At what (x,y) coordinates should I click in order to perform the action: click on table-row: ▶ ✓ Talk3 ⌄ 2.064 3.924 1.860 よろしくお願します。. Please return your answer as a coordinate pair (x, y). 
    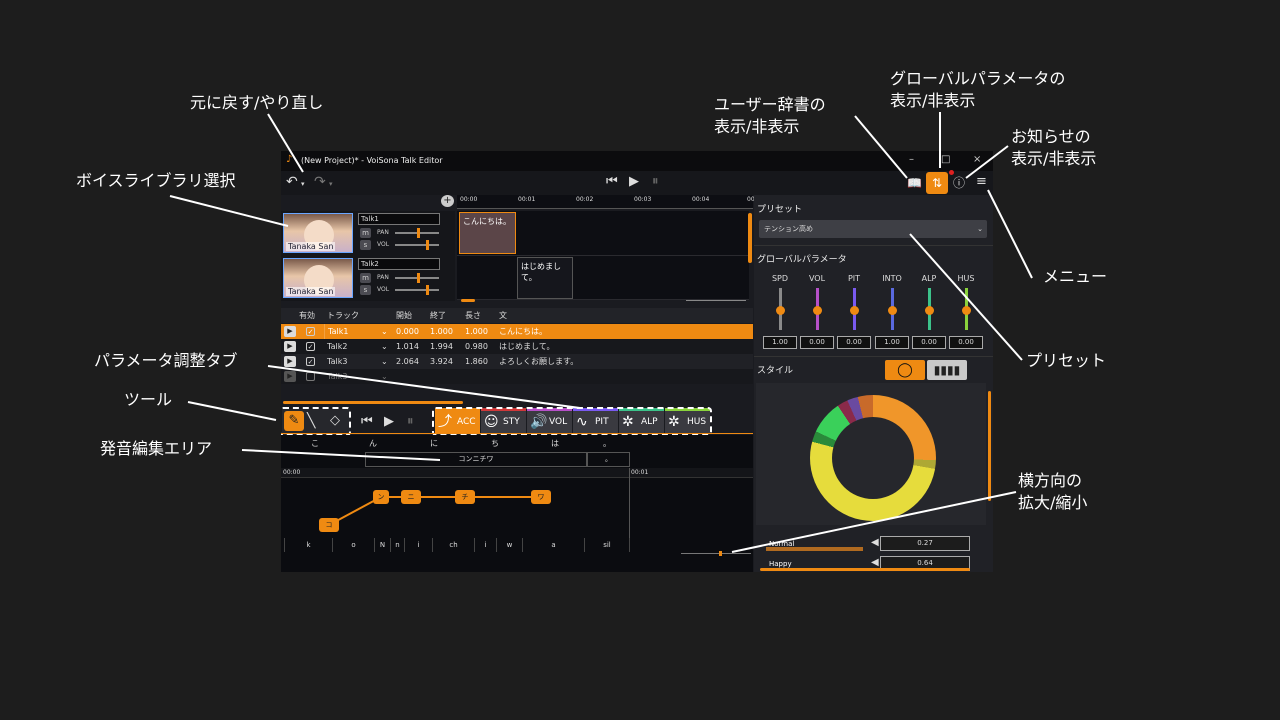
    Looking at the image, I should click on (517, 361).